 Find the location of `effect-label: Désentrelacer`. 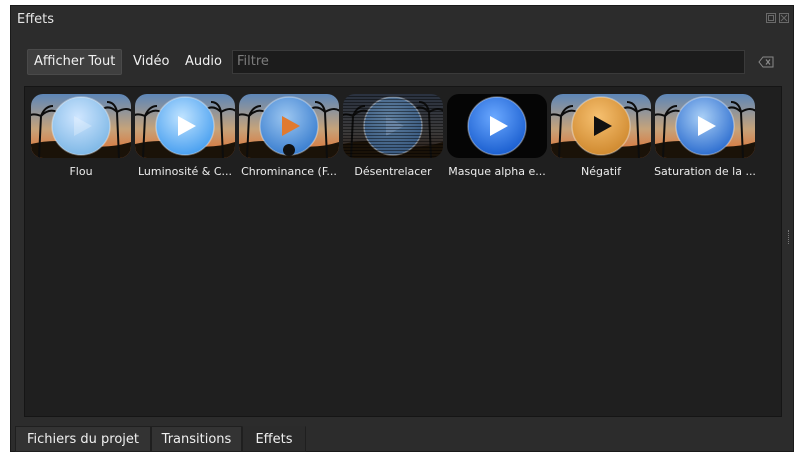

effect-label: Désentrelacer is located at coordinates (393, 171).